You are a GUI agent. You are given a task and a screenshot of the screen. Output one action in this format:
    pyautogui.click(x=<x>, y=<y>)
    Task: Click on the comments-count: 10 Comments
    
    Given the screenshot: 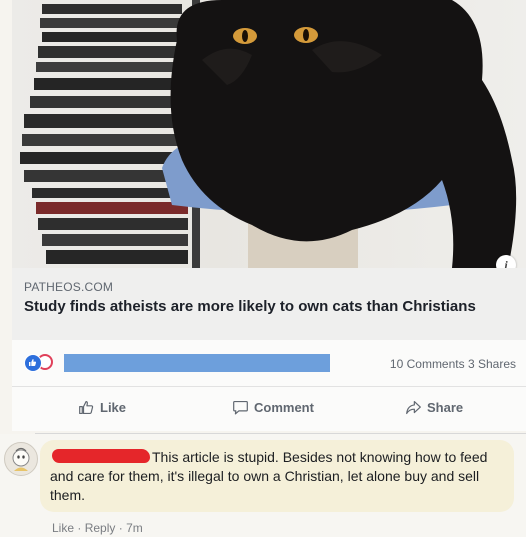 What is the action you would take?
    pyautogui.click(x=427, y=364)
    